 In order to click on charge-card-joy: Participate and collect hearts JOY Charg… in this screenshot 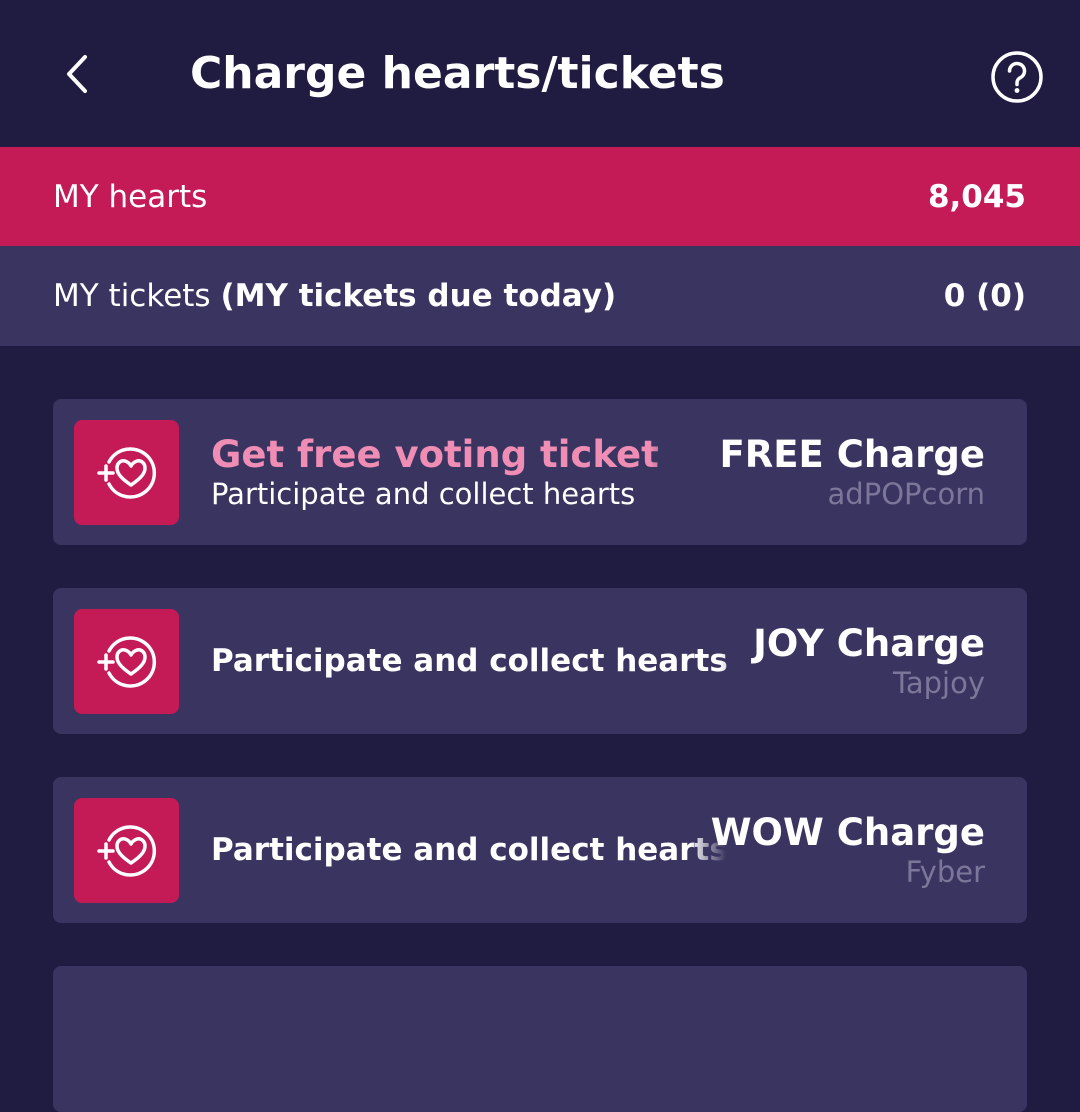, I will do `click(540, 661)`.